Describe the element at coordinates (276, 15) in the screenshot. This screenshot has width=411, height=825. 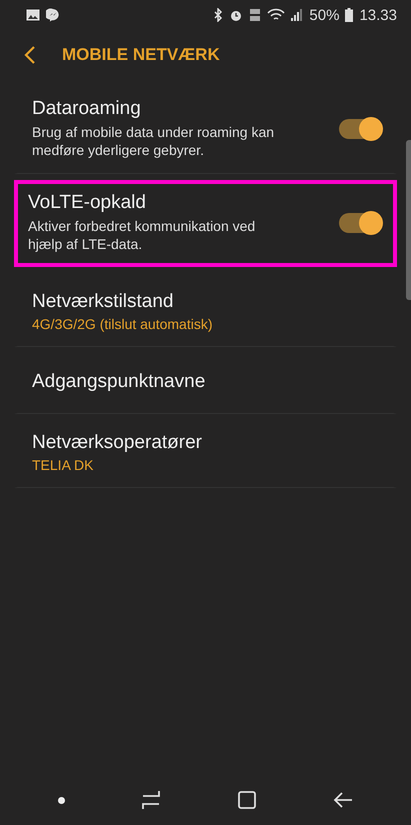
I see `wifi-icon` at that location.